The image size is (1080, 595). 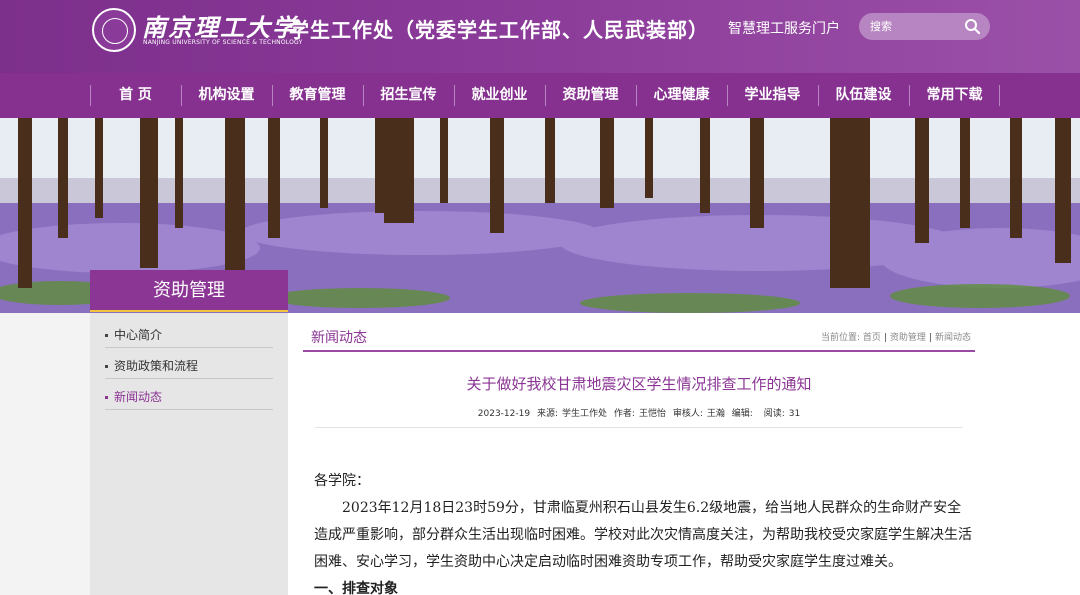 What do you see at coordinates (408, 95) in the screenshot?
I see `nav-item-admissions: 招生宣传` at bounding box center [408, 95].